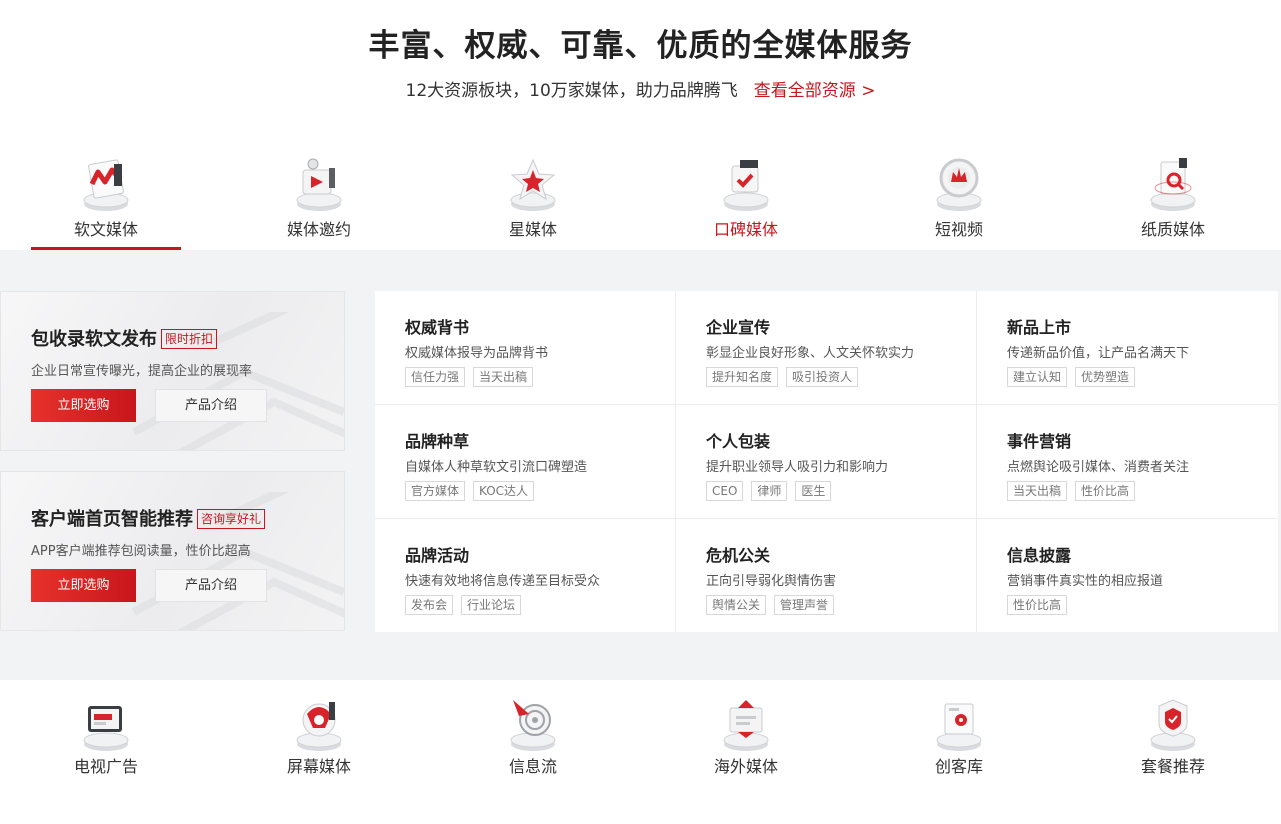 The width and height of the screenshot is (1281, 824). I want to click on category-label: 电视广告, so click(105, 766).